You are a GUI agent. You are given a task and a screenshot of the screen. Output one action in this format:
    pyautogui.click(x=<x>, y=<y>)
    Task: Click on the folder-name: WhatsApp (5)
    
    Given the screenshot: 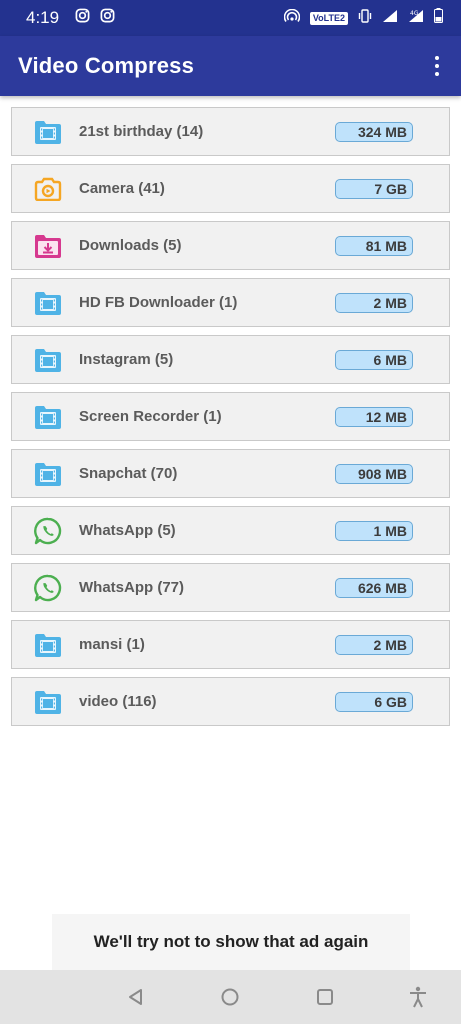 What is the action you would take?
    pyautogui.click(x=127, y=530)
    